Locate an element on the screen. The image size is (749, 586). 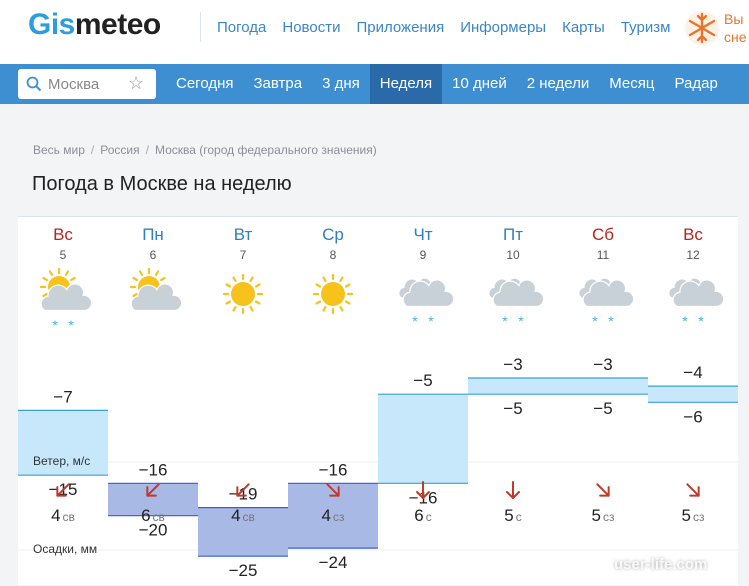
breadcrumb-moscow: Москва (город федерального значения) is located at coordinates (266, 150).